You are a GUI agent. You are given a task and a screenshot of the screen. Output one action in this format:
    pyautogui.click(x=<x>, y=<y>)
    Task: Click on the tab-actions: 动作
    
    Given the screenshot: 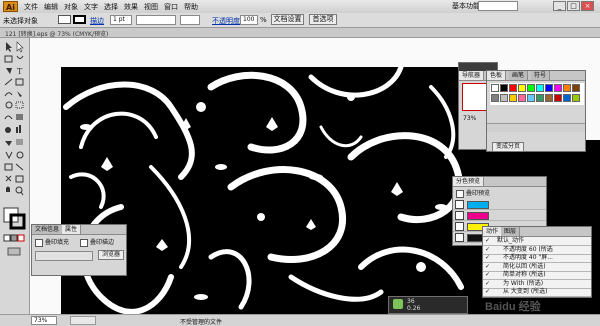 What is the action you would take?
    pyautogui.click(x=493, y=231)
    